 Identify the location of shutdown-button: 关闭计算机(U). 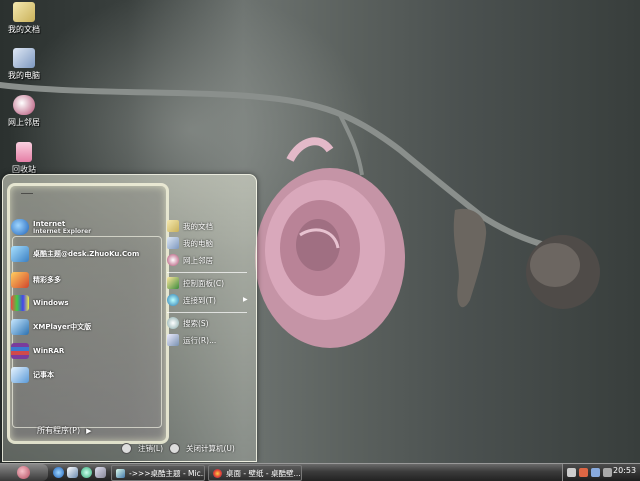
(202, 448).